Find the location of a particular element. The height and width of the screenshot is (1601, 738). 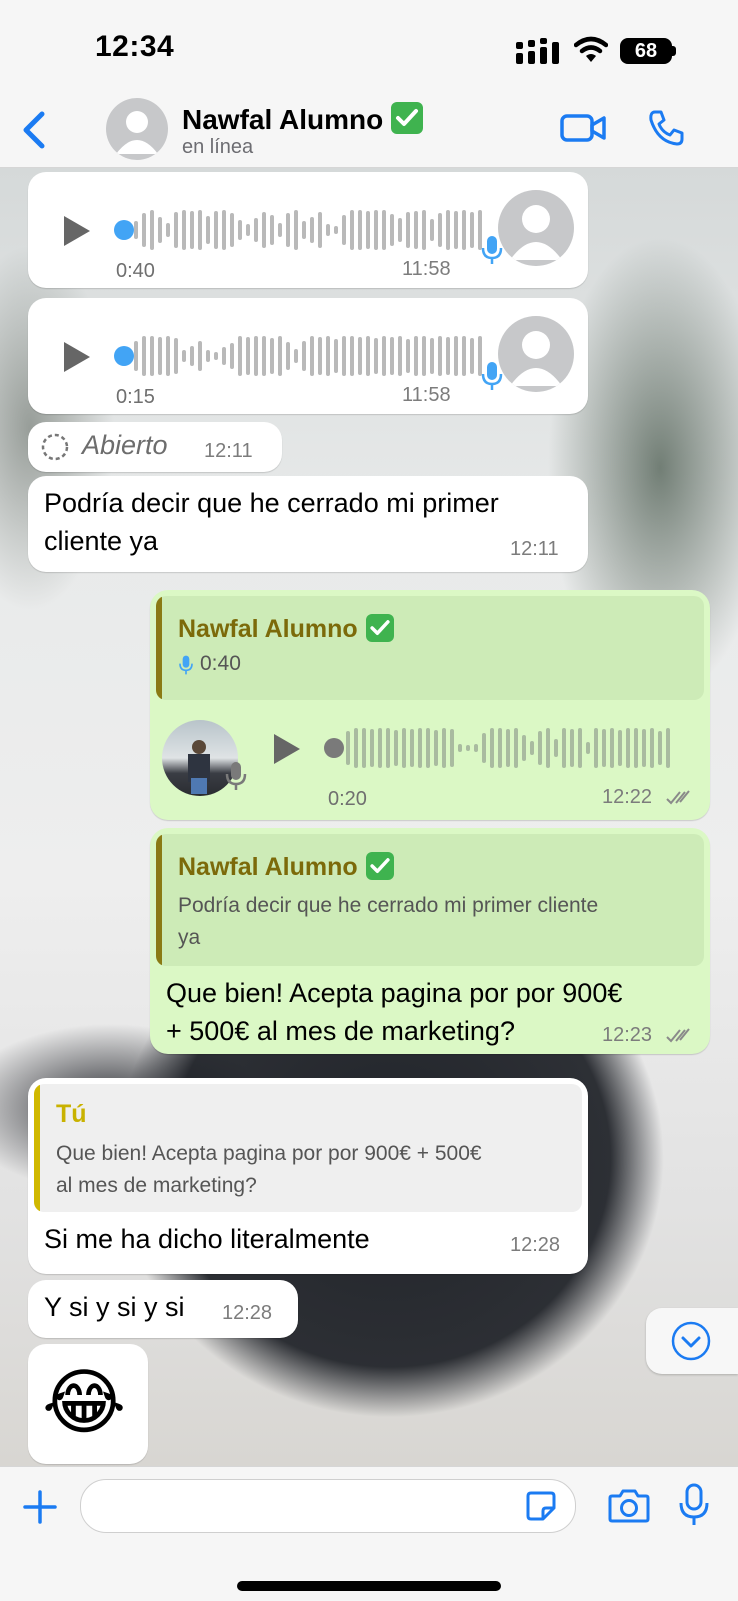

emoji-message: 😂 is located at coordinates (88, 1404).